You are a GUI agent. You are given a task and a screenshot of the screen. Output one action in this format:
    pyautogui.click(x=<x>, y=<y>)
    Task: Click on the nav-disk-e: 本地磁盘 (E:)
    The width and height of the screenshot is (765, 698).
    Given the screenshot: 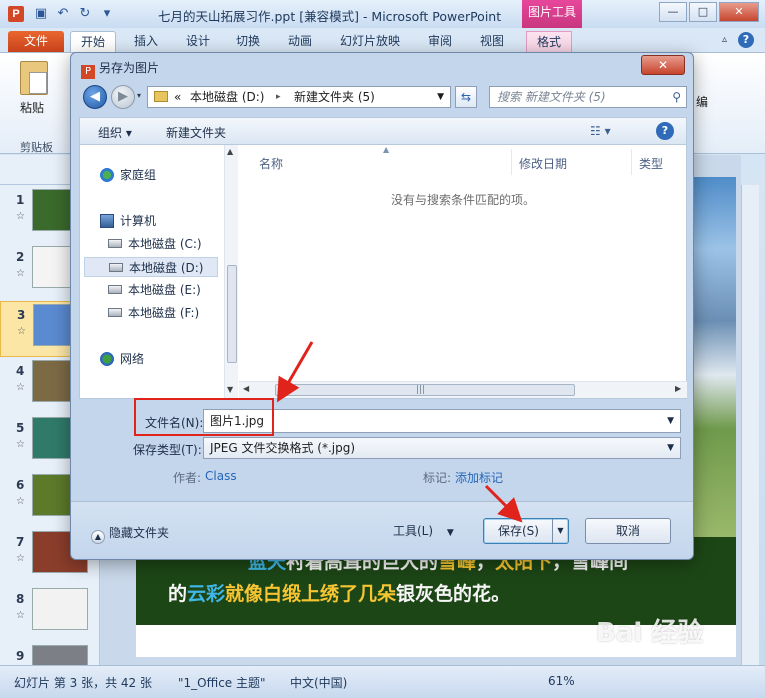 What is the action you would take?
    pyautogui.click(x=154, y=290)
    